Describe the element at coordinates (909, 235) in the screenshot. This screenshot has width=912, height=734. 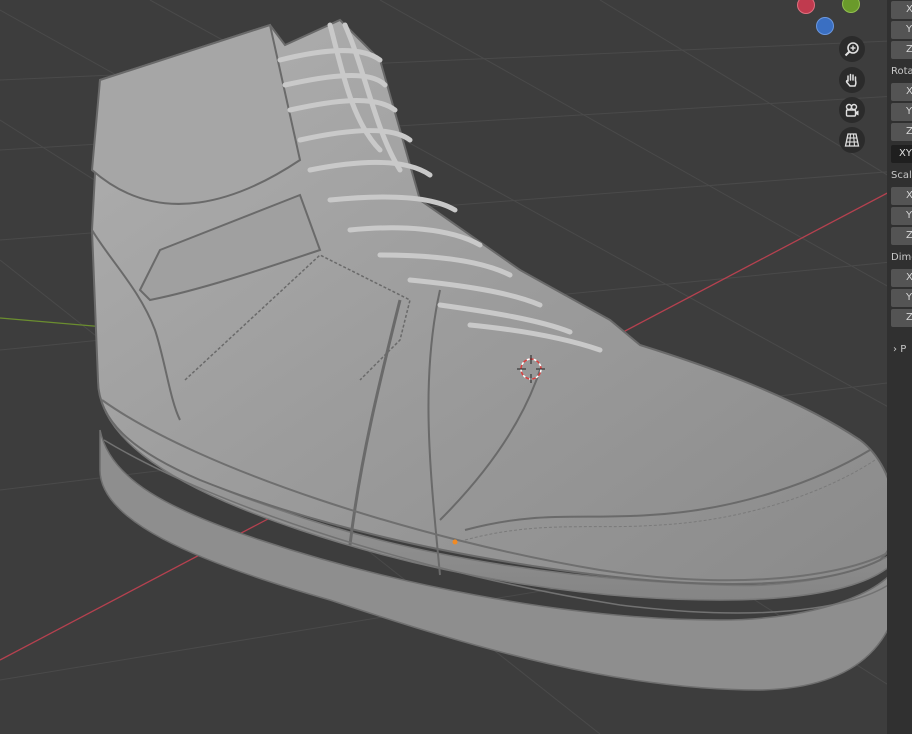
I see `scale-z-label: Z` at that location.